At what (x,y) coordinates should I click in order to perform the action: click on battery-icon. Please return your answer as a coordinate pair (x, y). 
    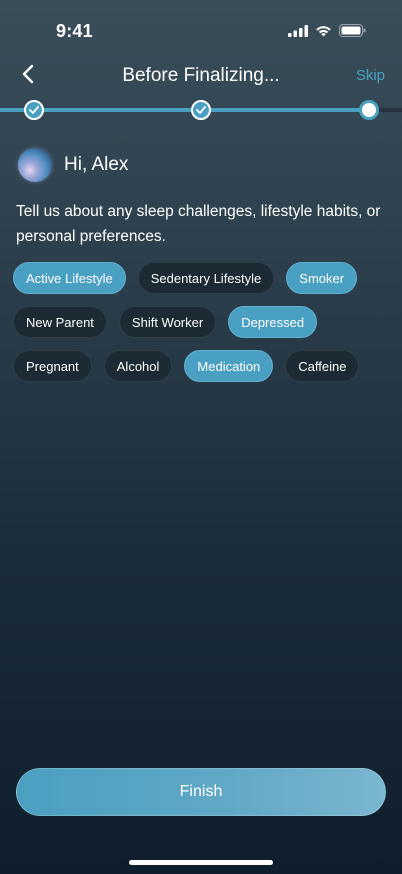
    Looking at the image, I should click on (352, 33).